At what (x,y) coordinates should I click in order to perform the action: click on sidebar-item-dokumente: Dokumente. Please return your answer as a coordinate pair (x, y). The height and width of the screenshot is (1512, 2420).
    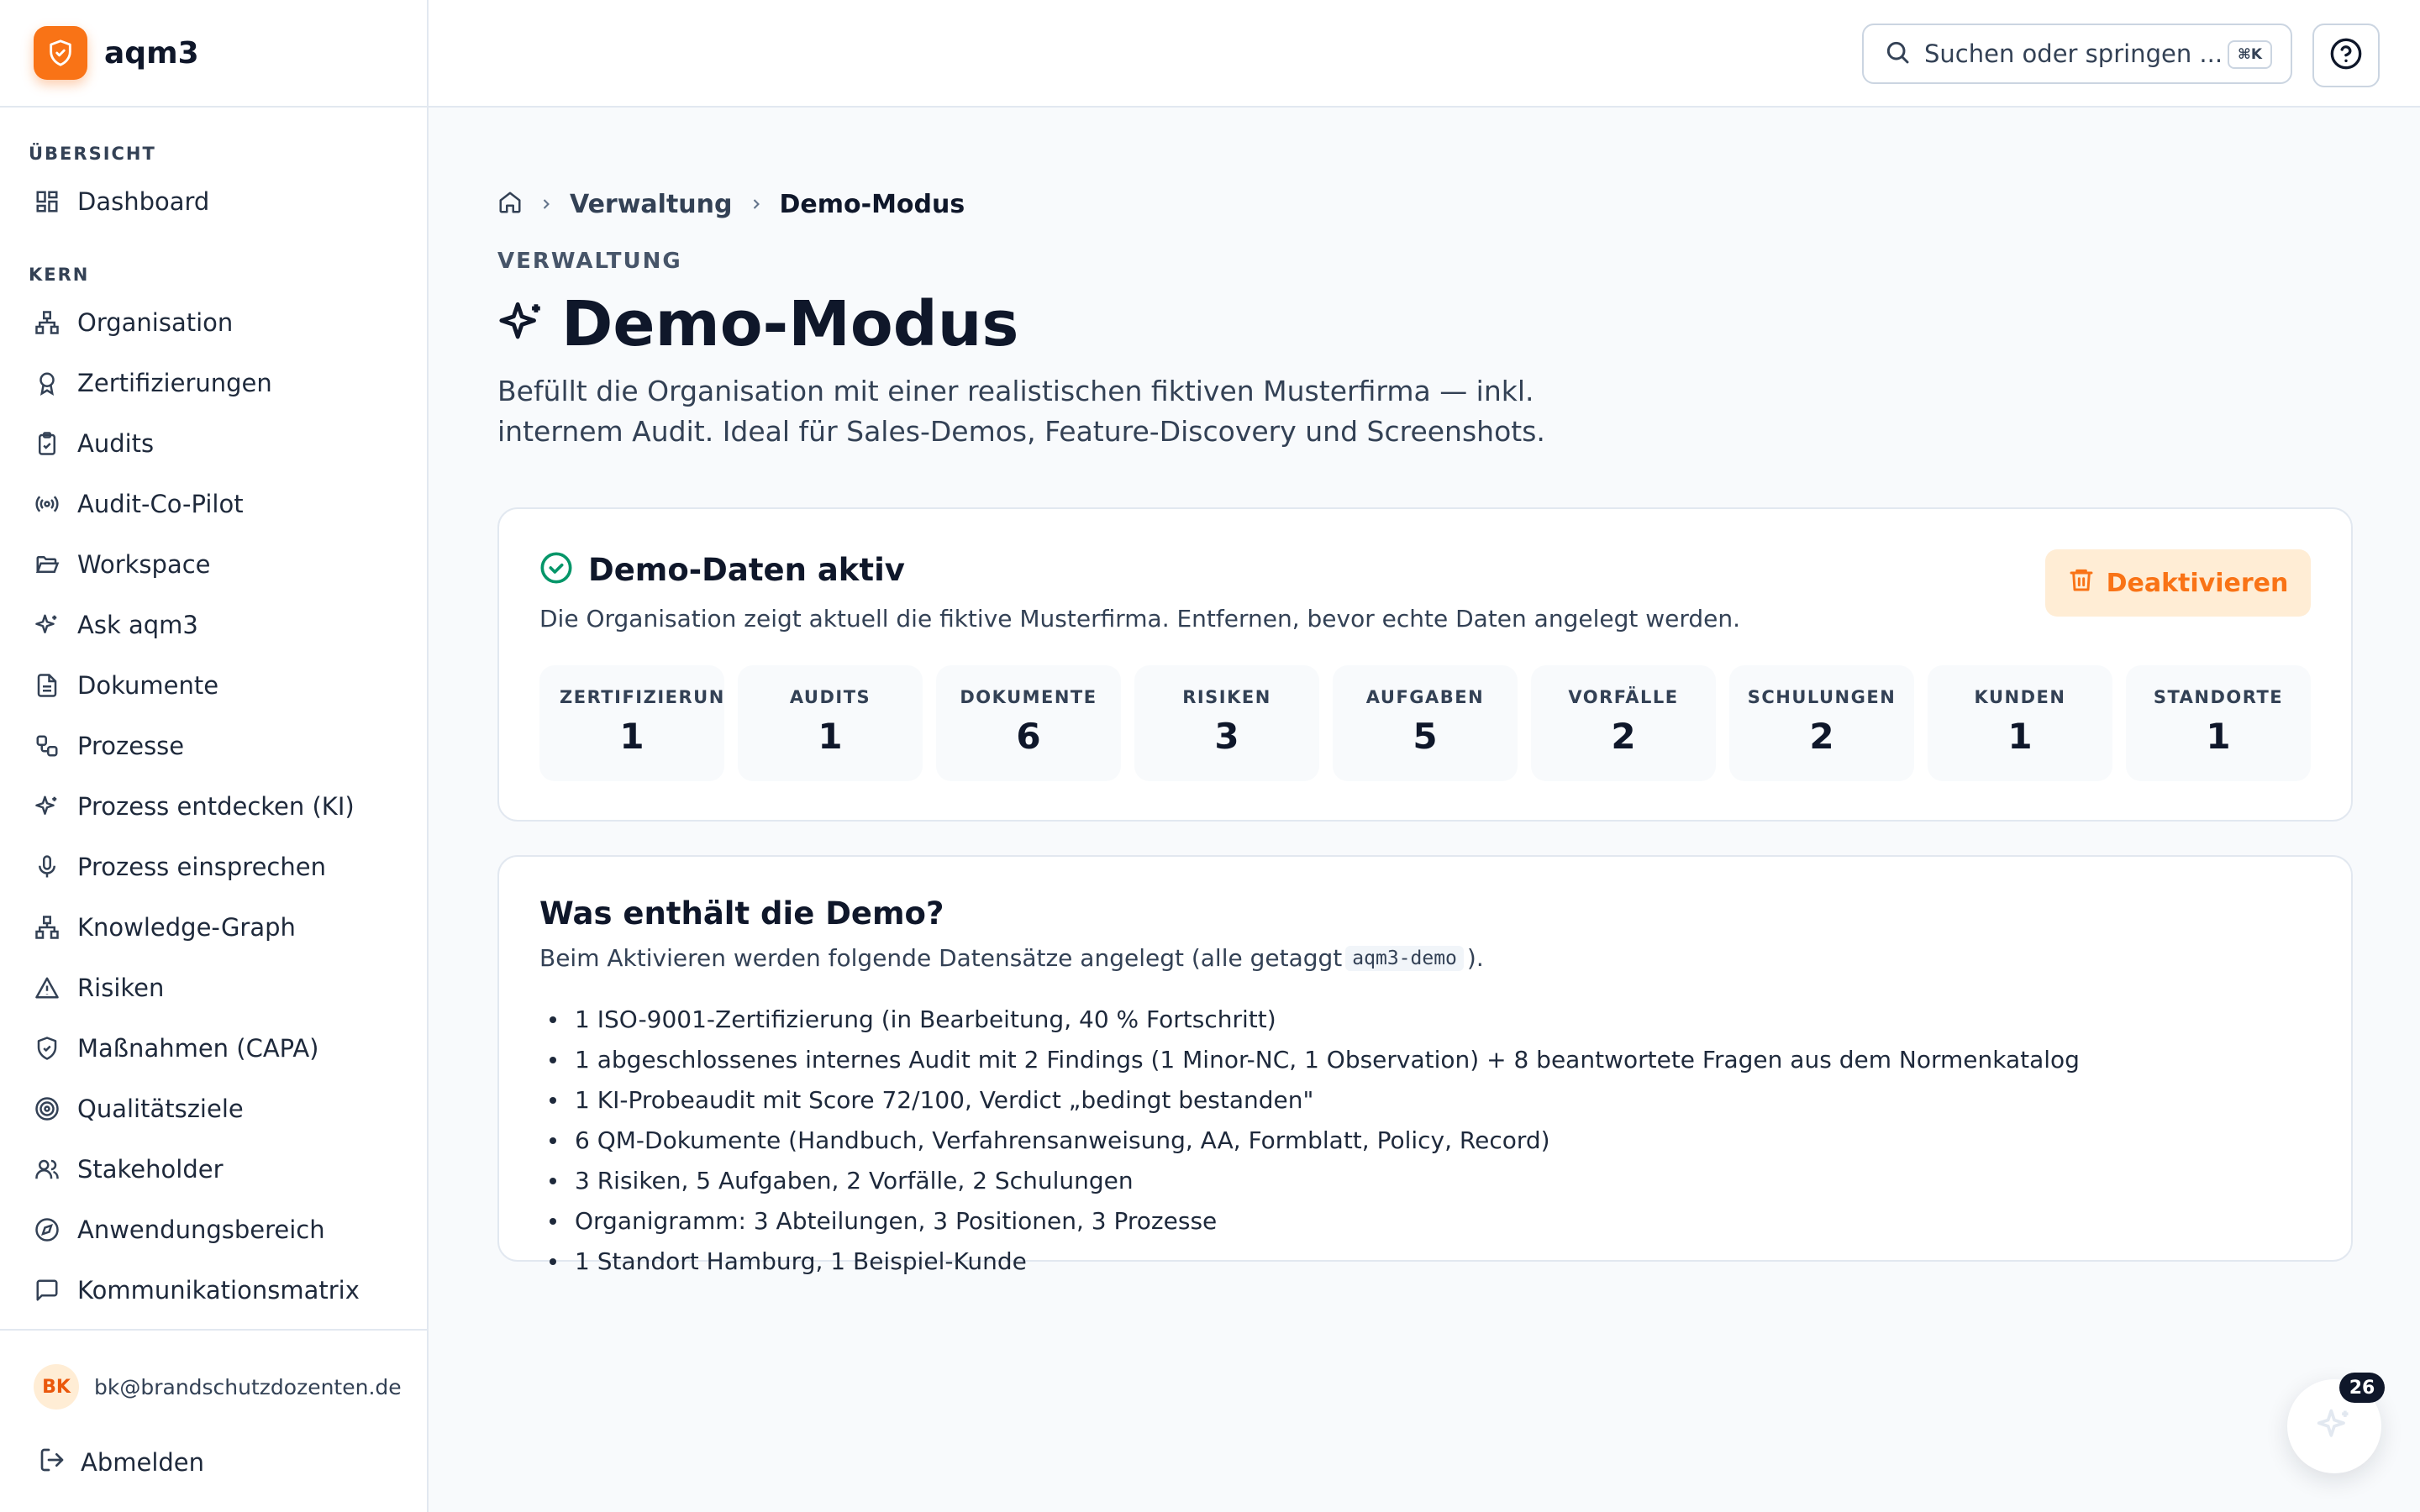
    Looking at the image, I should click on (214, 685).